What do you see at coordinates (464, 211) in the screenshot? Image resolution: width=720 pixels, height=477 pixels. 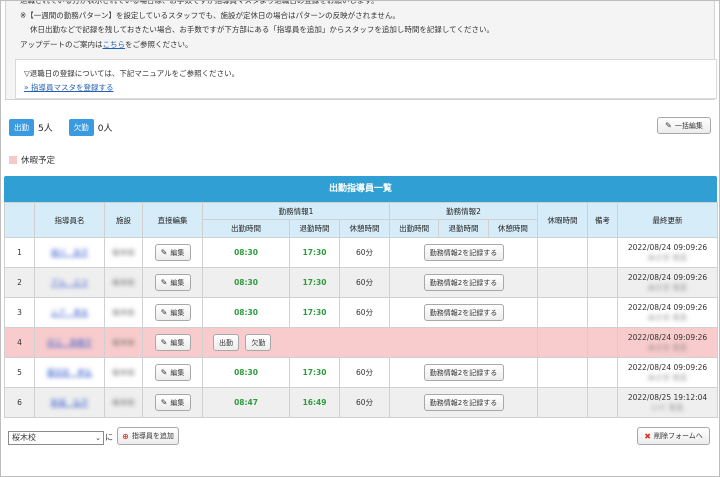 I see `col-work2: 勤務情報2` at bounding box center [464, 211].